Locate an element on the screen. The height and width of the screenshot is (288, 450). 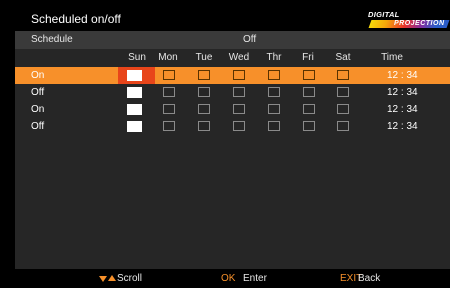
col-fri: Fri is located at coordinates (308, 57).